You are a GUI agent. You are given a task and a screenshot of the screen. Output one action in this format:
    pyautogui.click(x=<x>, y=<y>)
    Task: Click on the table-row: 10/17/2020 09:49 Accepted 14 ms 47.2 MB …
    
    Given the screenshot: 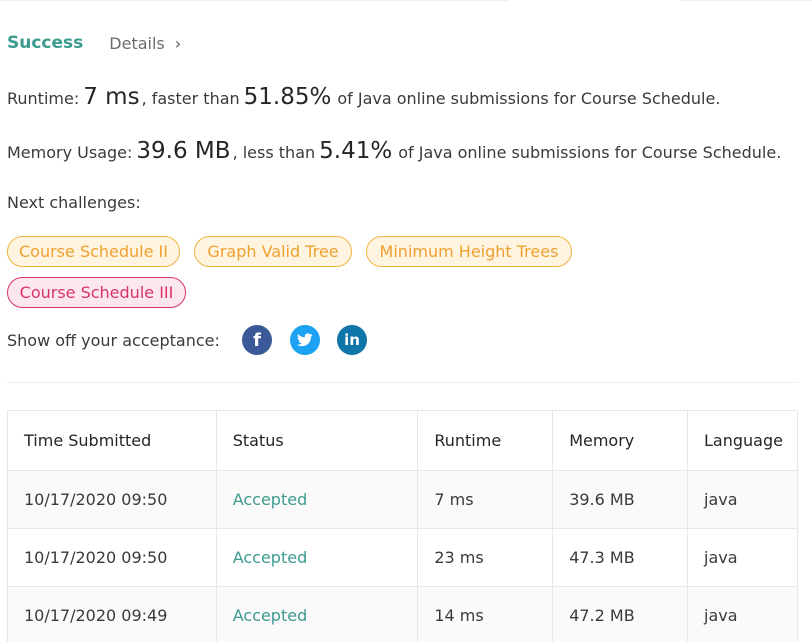 What is the action you would take?
    pyautogui.click(x=402, y=614)
    